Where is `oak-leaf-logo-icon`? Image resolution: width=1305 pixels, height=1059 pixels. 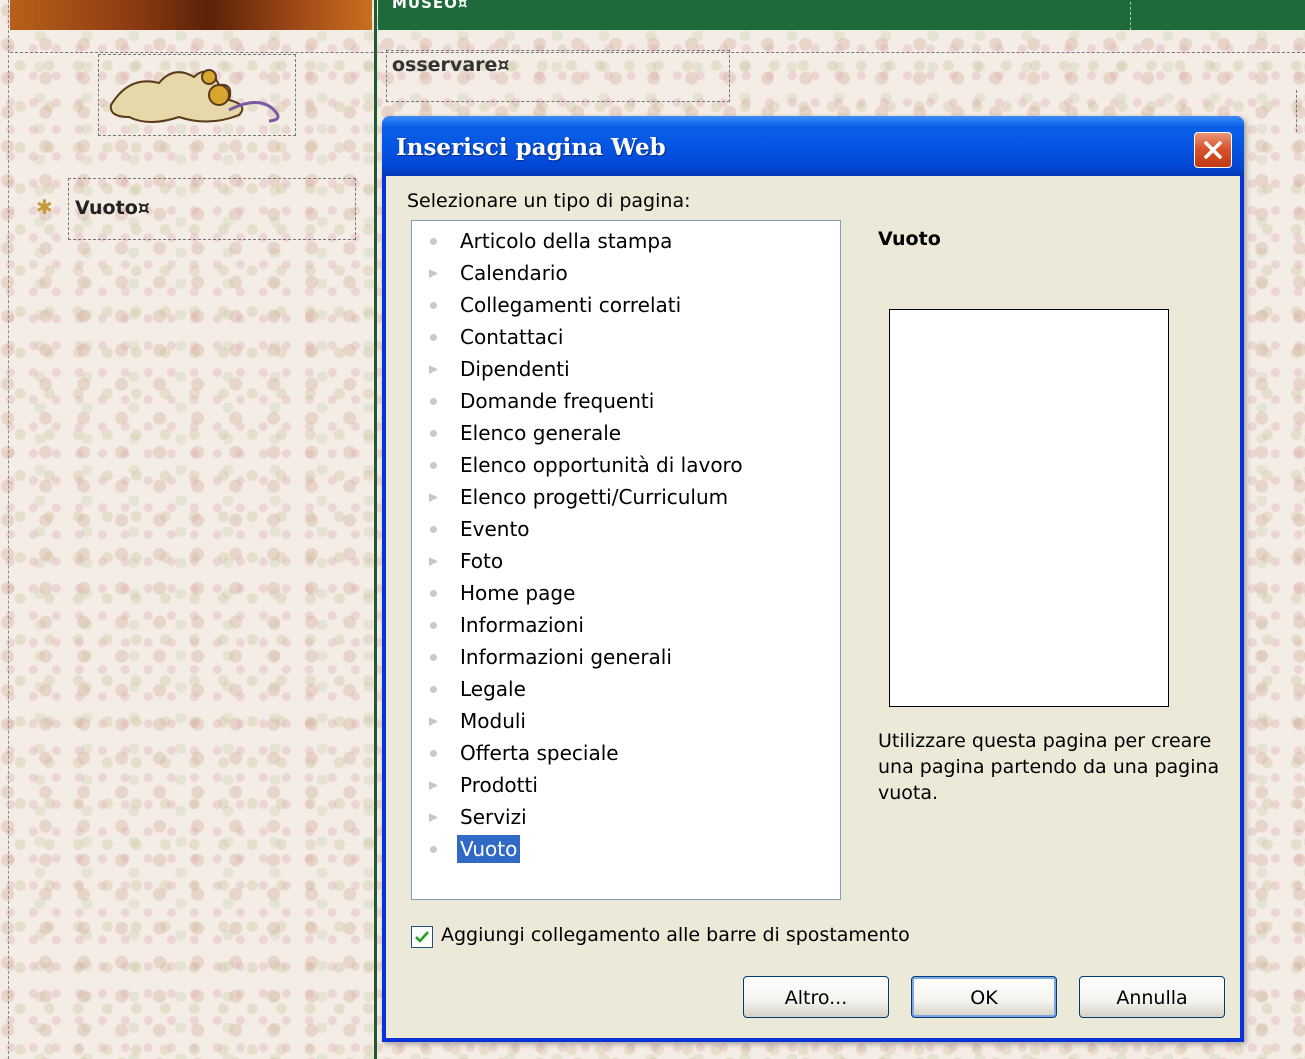 oak-leaf-logo-icon is located at coordinates (194, 96).